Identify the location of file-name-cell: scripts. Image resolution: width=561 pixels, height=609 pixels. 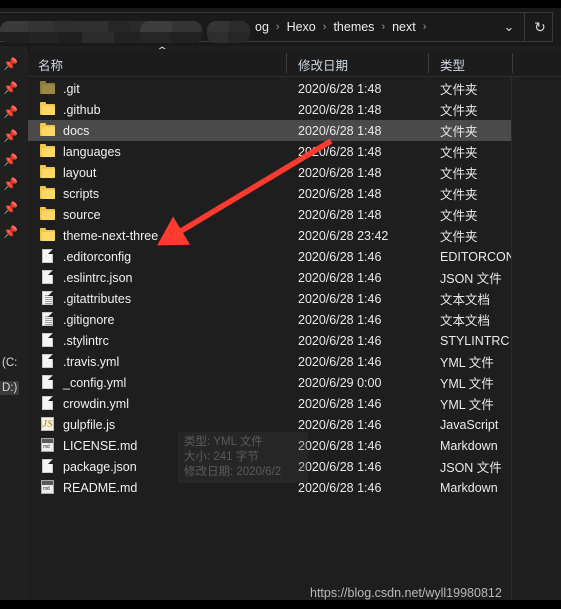
(69, 193).